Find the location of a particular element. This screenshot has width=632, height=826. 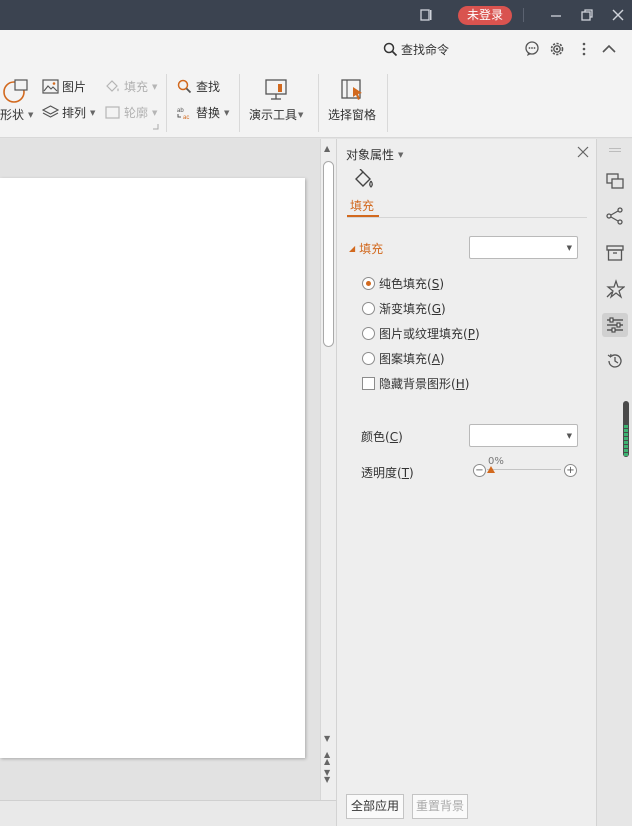

chat-icon is located at coordinates (532, 49).